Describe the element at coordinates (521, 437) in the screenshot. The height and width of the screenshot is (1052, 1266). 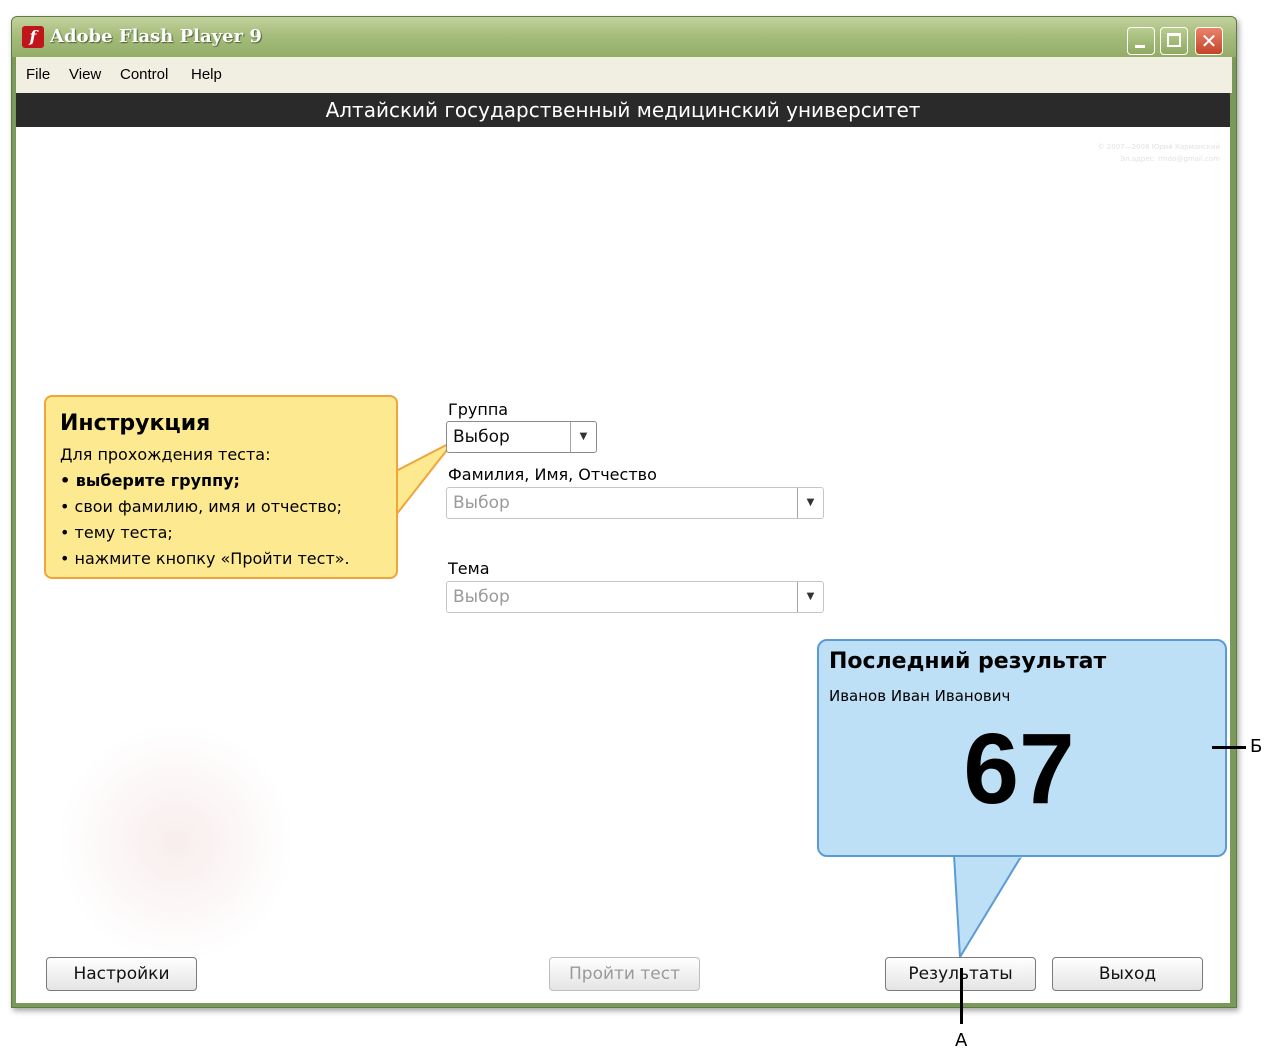
I see `group-select: Выбор ▼` at that location.